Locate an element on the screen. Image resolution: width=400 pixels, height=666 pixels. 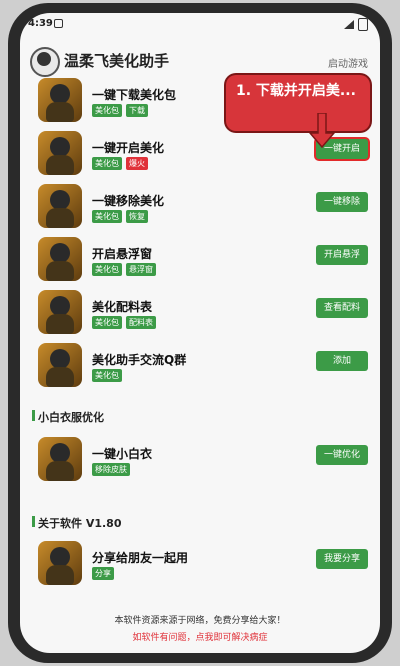
remove-button: 一键移除 is located at coordinates (342, 202).